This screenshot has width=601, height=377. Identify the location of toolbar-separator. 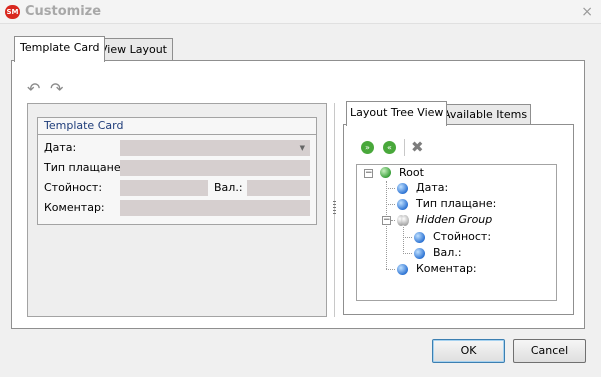
(404, 147).